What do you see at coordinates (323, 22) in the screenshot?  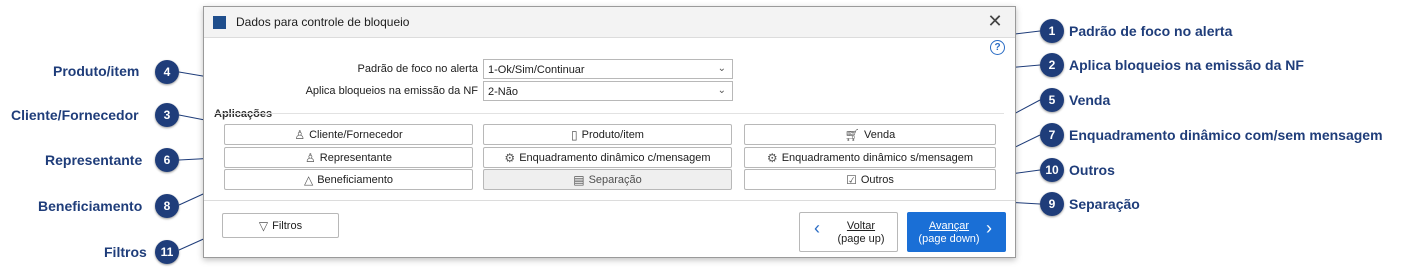 I see `dialog-title: Dados para controle de bloqueio` at bounding box center [323, 22].